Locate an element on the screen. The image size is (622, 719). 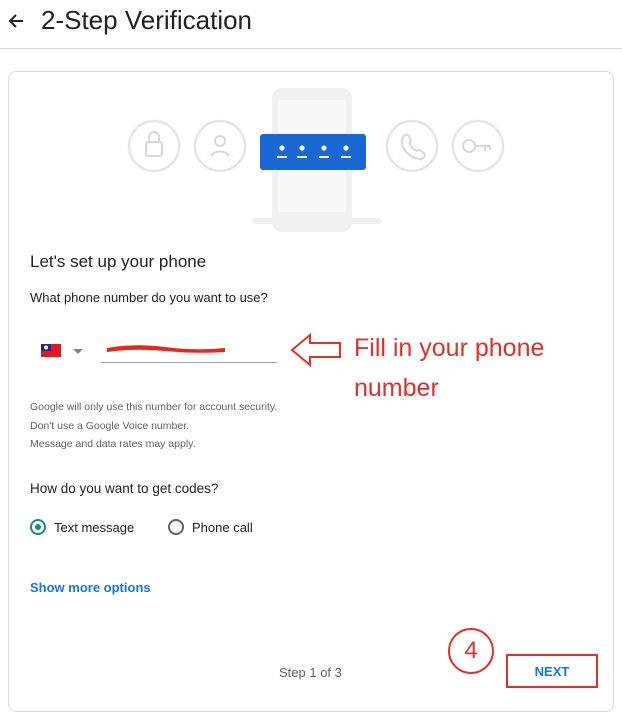
annotation-step-number: 4 is located at coordinates (471, 651).